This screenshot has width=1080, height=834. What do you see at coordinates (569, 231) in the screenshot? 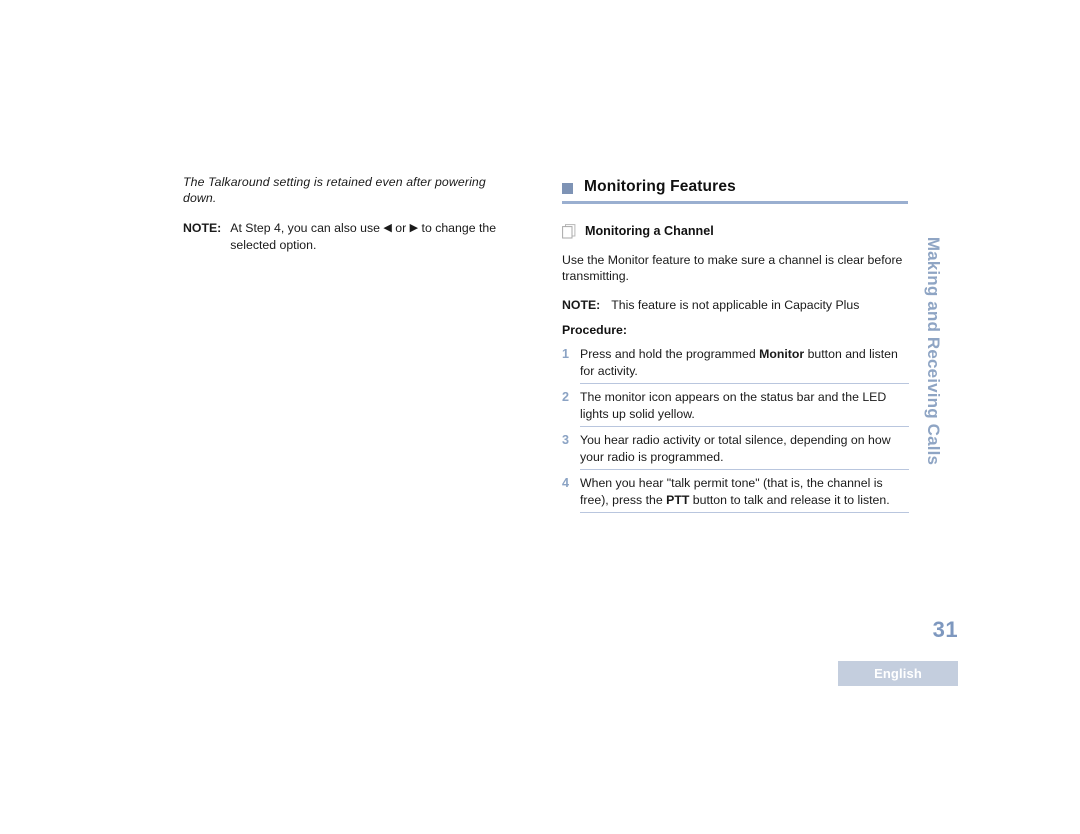
I see `stacked-pages-icon` at bounding box center [569, 231].